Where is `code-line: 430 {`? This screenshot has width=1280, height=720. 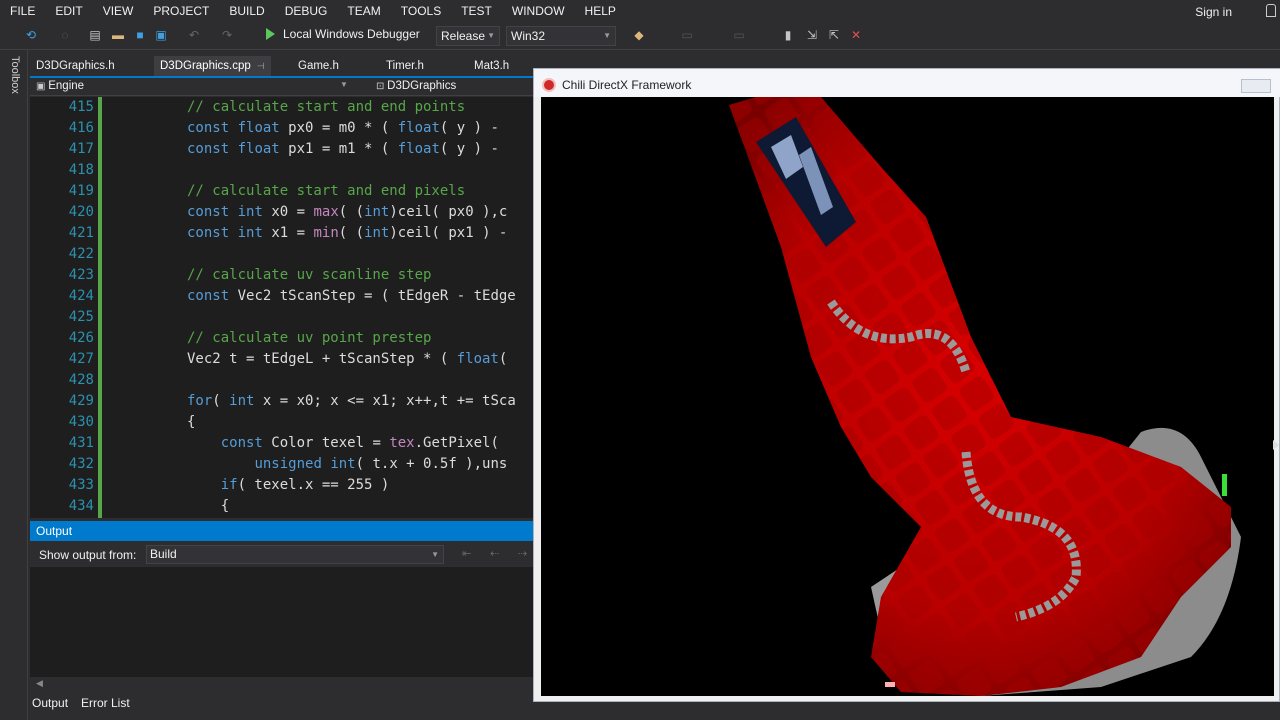
code-line: 430 { is located at coordinates (282, 422).